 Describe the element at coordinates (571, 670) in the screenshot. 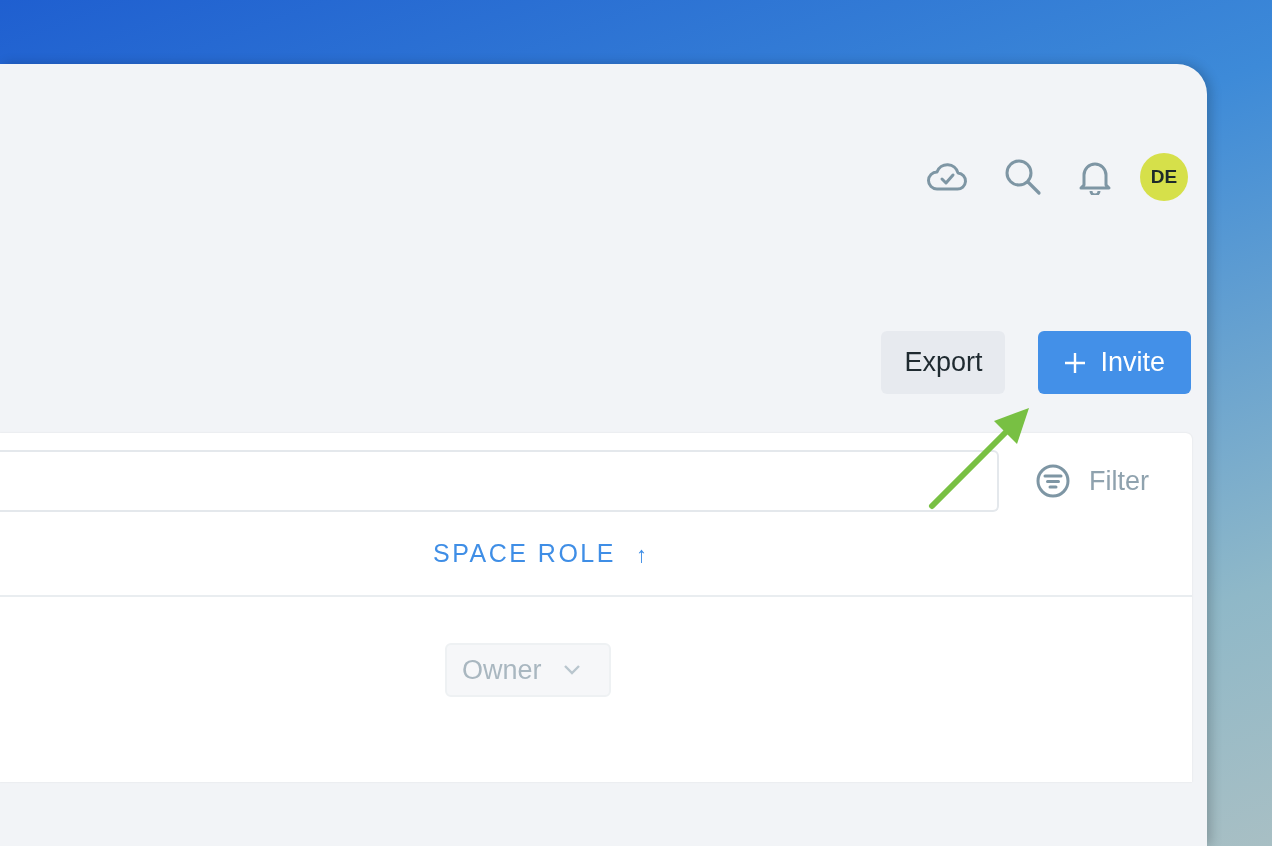

I see `chevron-down-icon` at that location.